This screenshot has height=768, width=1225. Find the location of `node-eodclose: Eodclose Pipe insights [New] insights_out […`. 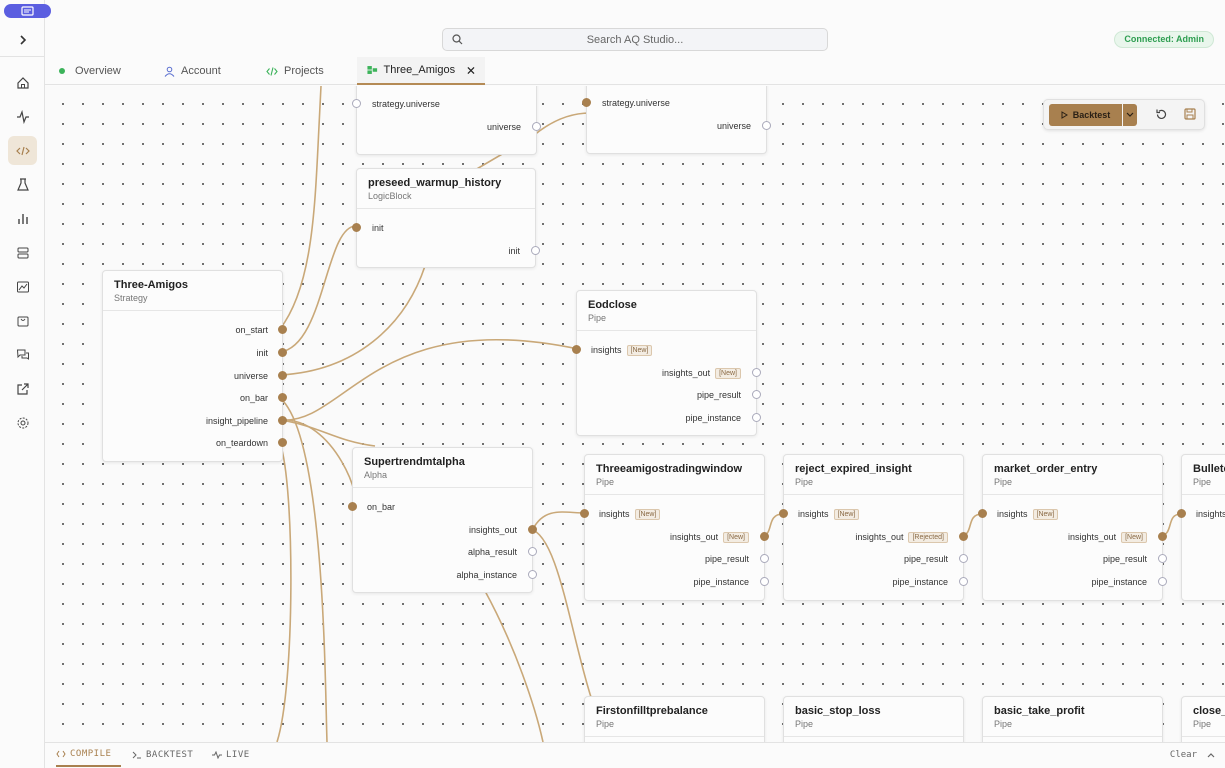

node-eodclose: Eodclose Pipe insights [New] insights_out [… is located at coordinates (666, 363).